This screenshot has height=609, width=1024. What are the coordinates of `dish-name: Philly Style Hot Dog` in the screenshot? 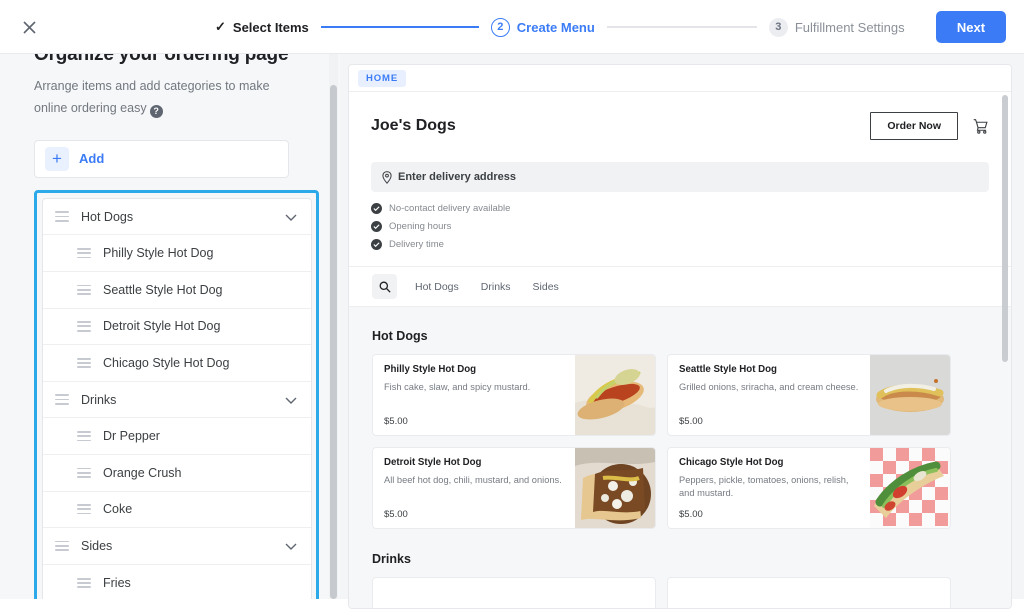 It's located at (430, 369).